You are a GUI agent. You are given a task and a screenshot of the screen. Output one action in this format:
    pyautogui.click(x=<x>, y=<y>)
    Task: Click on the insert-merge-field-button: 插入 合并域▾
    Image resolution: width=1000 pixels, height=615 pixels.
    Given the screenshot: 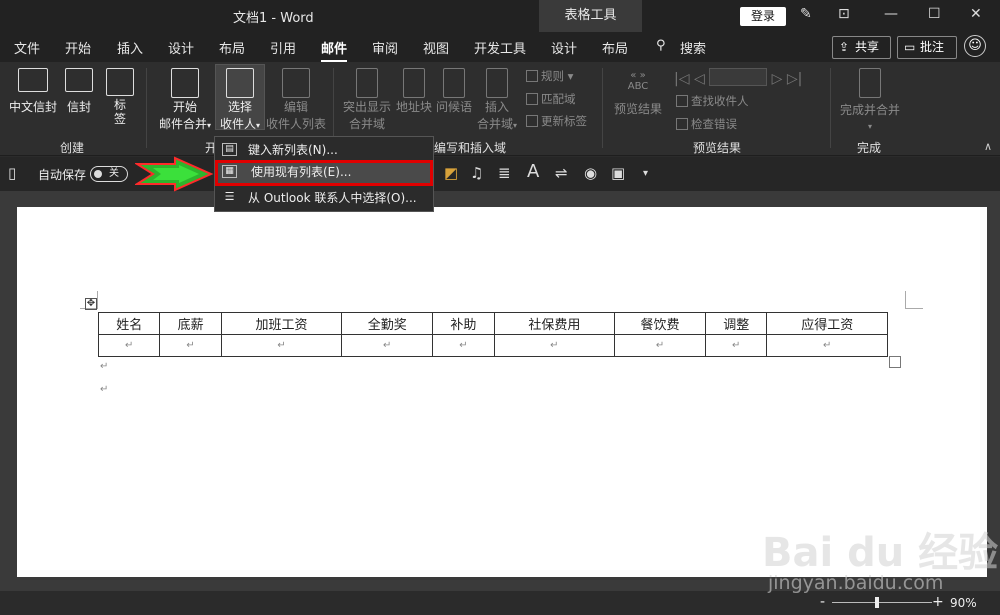 What is the action you would take?
    pyautogui.click(x=497, y=100)
    